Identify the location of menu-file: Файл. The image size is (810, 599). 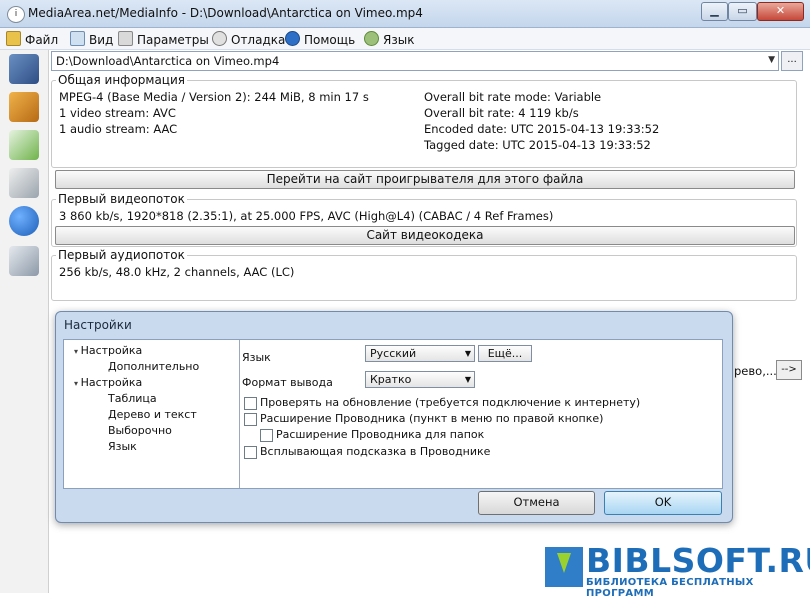
(32, 39).